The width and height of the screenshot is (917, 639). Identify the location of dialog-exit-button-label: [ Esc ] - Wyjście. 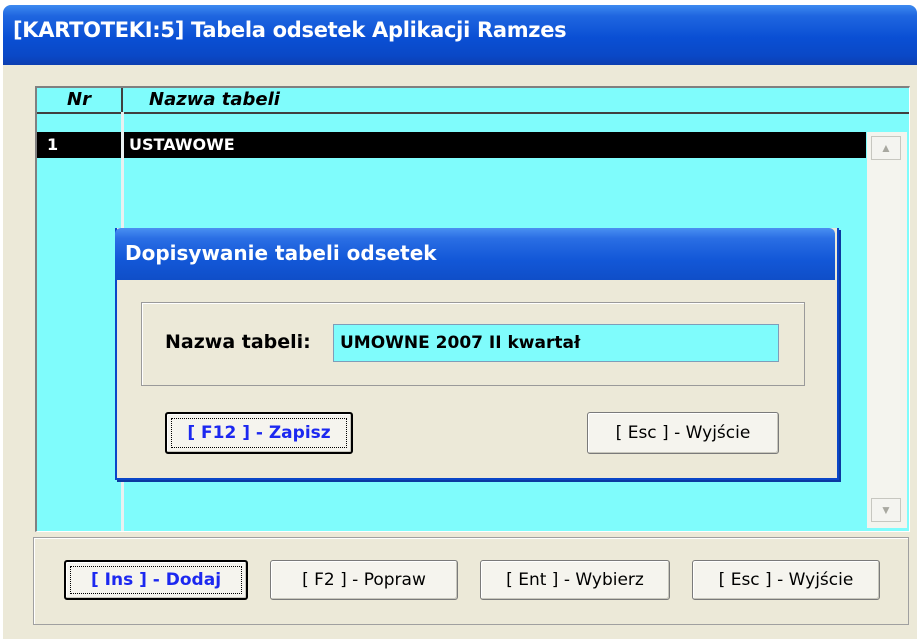
(683, 433).